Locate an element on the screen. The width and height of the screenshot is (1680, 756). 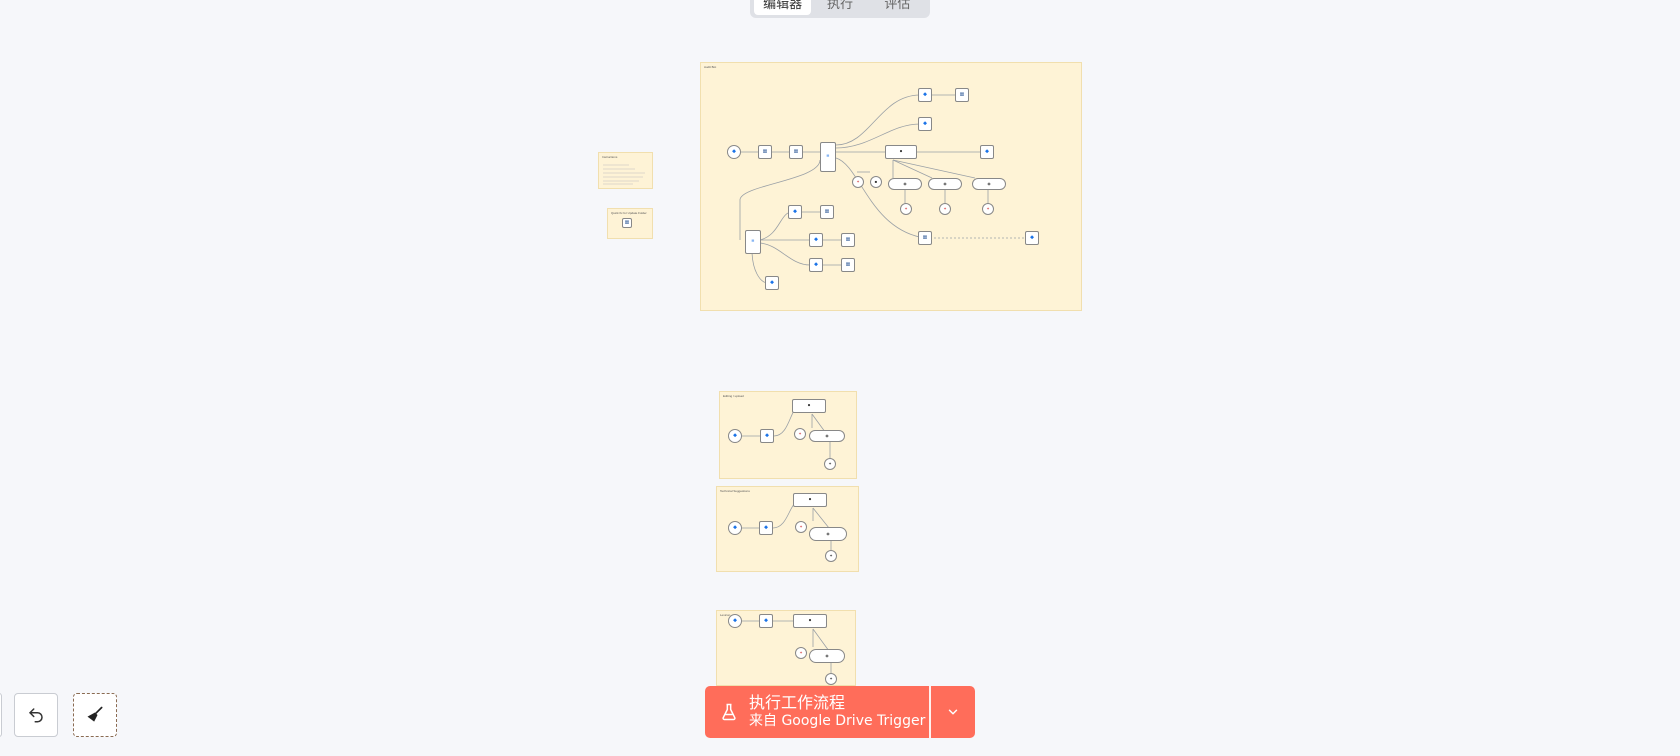
database-icon: ■ is located at coordinates (876, 181).